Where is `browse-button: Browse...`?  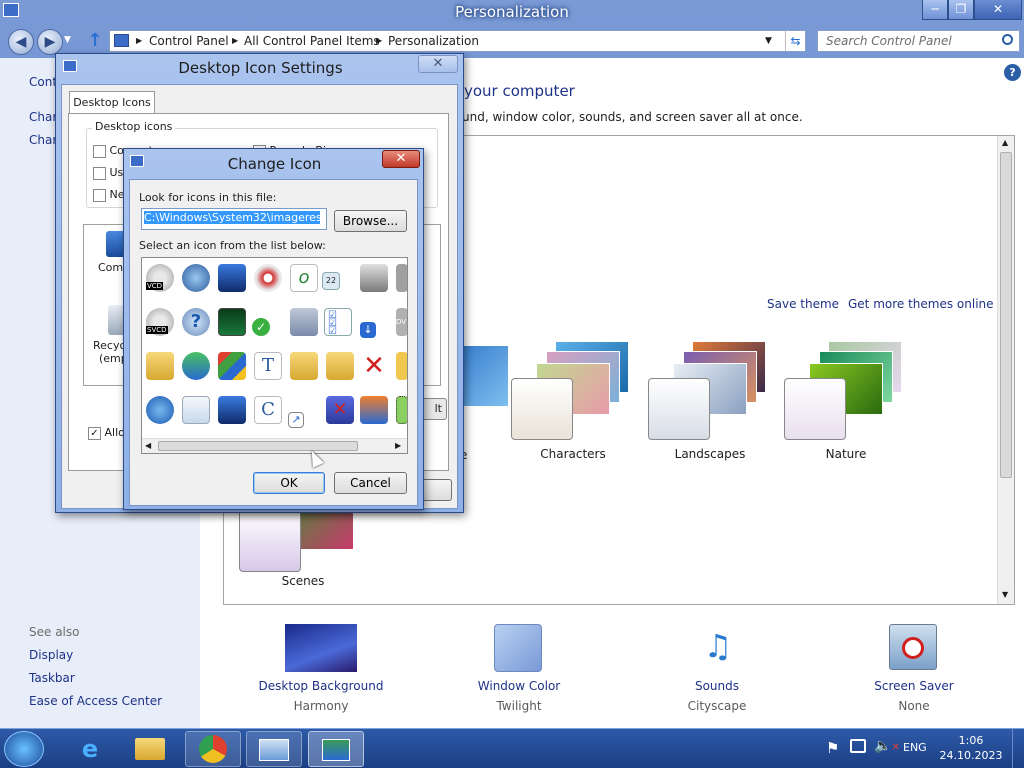 browse-button: Browse... is located at coordinates (370, 221).